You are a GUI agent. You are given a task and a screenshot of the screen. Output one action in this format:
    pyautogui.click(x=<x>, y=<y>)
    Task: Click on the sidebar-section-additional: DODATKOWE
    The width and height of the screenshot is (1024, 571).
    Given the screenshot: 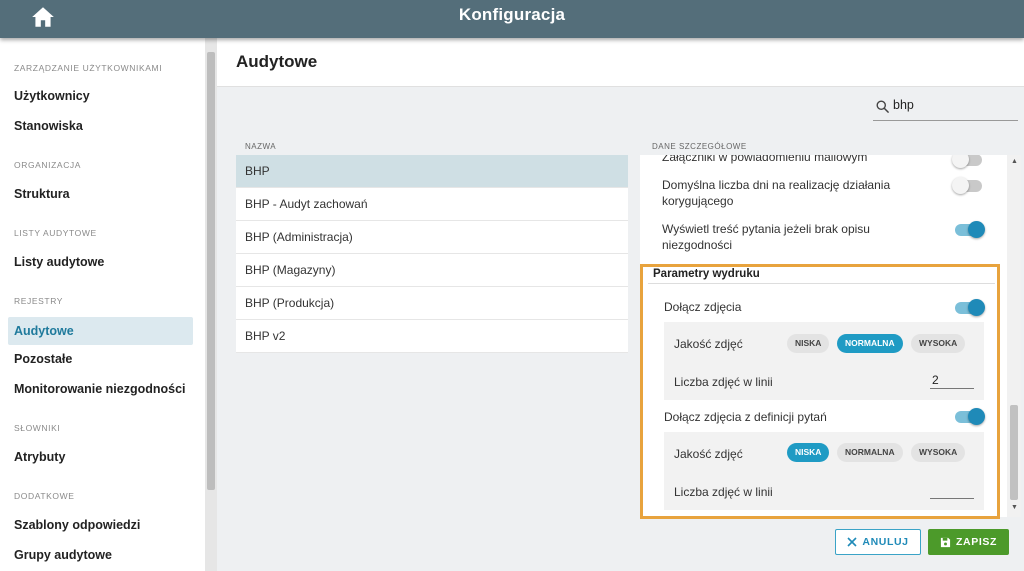 What is the action you would take?
    pyautogui.click(x=44, y=496)
    